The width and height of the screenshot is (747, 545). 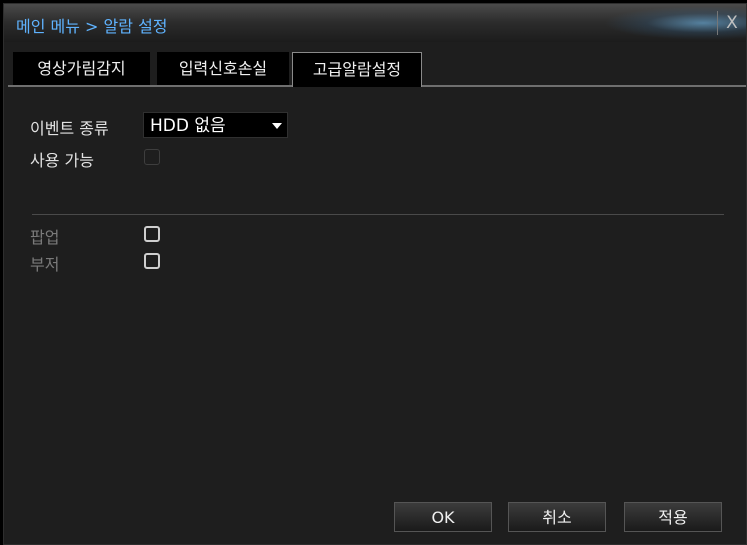 I want to click on close-icon: X, so click(x=732, y=23).